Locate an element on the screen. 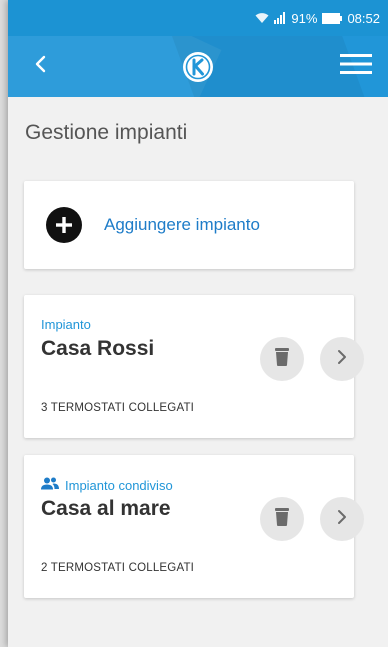 Image resolution: width=388 pixels, height=647 pixels. plant-name: Casa al mare is located at coordinates (106, 508).